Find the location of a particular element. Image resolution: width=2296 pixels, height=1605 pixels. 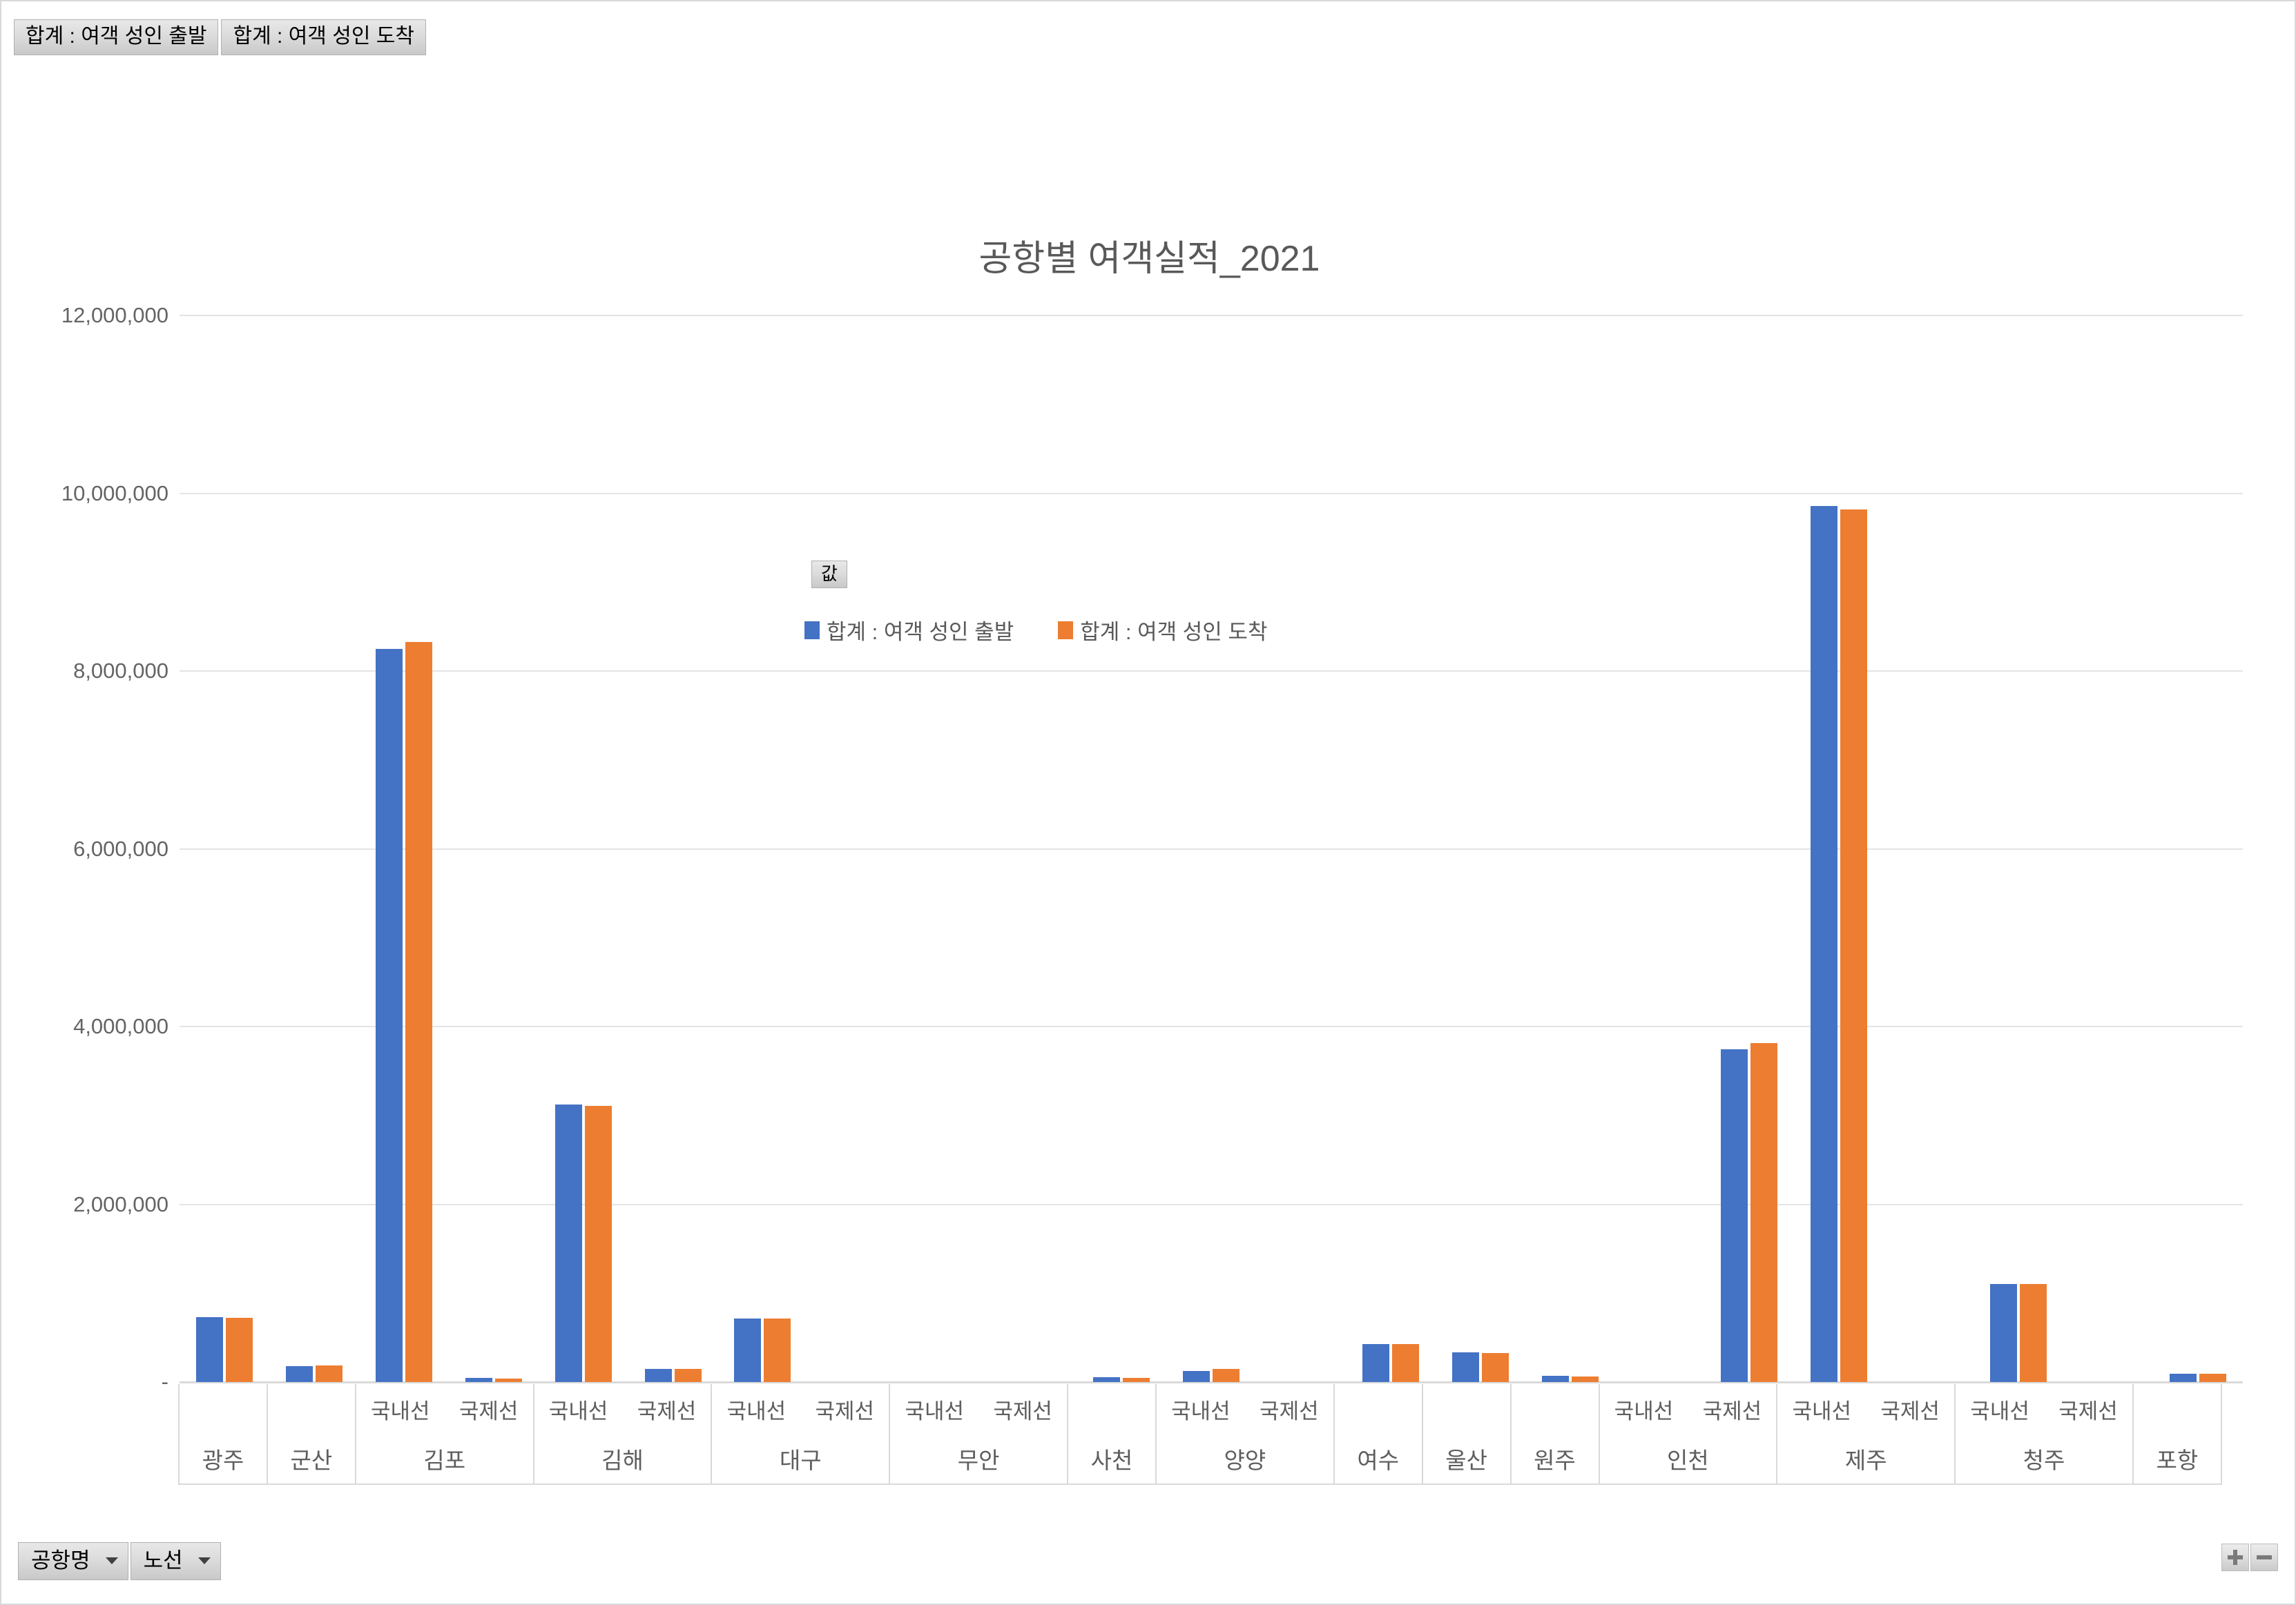

category-group: 울산 is located at coordinates (1466, 1434).